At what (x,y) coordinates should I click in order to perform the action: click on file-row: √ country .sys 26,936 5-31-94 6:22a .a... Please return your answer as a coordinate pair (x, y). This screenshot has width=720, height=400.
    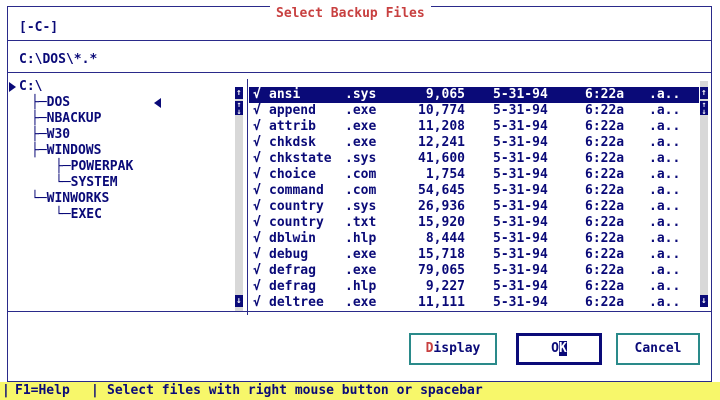
    Looking at the image, I should click on (474, 207).